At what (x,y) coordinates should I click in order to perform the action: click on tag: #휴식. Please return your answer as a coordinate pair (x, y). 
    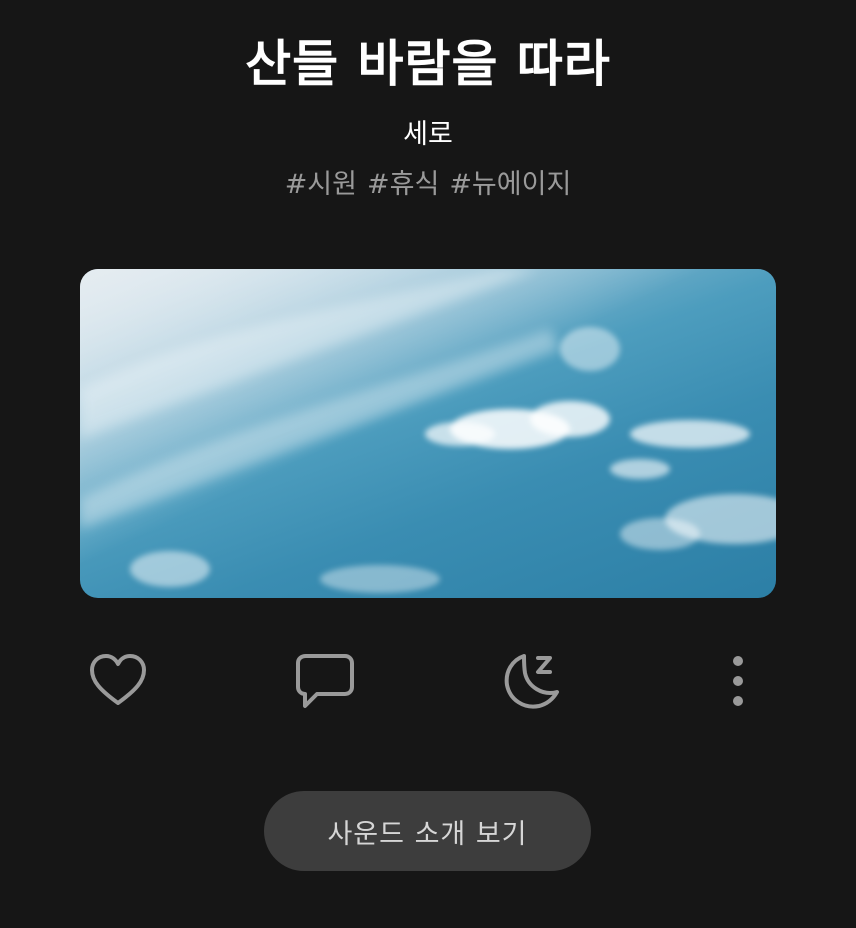
    Looking at the image, I should click on (403, 184).